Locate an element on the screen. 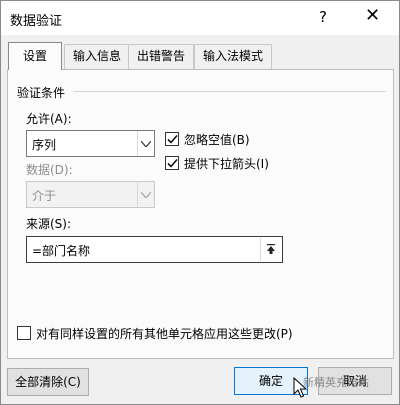 The width and height of the screenshot is (400, 405). source-input-value: =部门名称 is located at coordinates (61, 251).